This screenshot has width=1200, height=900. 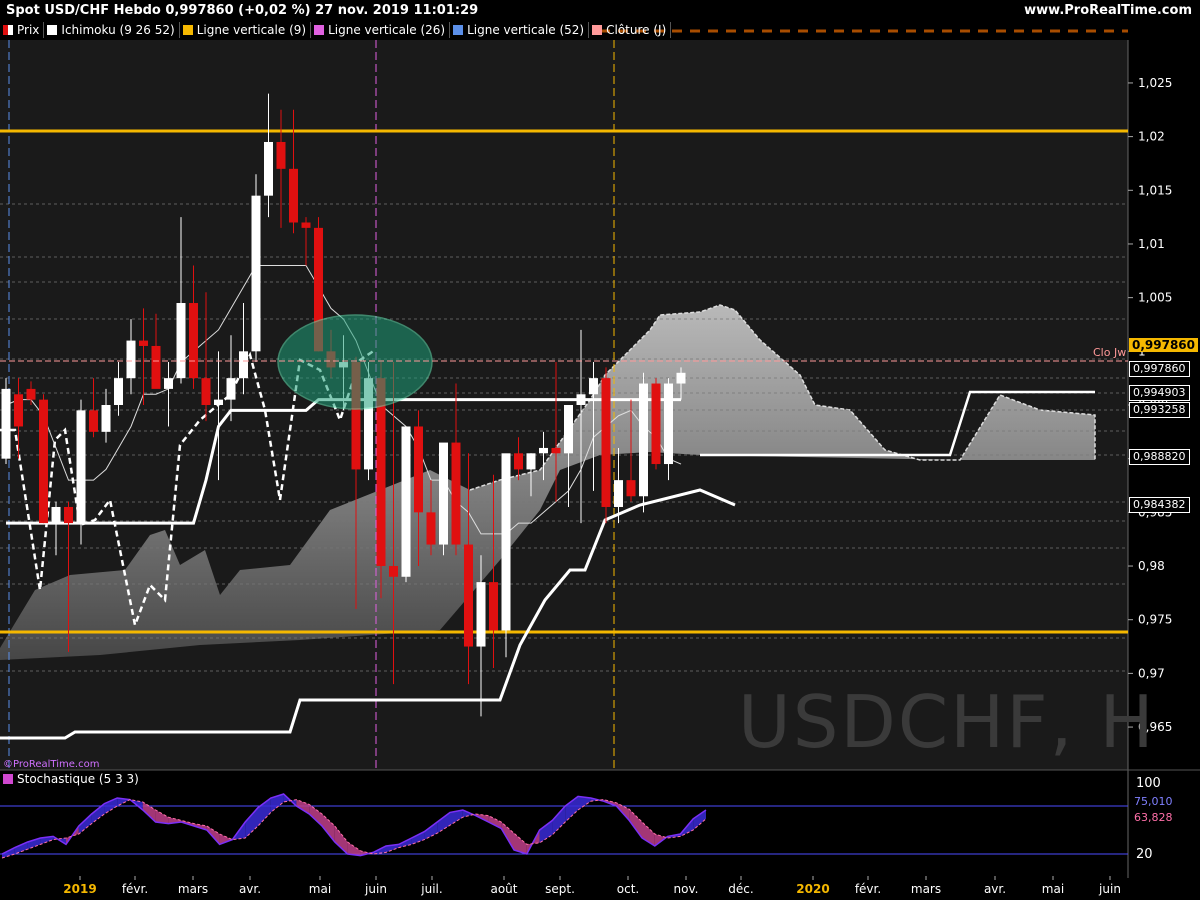 What do you see at coordinates (69, 779) in the screenshot?
I see `stochastic-label: Stochastique (5 3 3)` at bounding box center [69, 779].